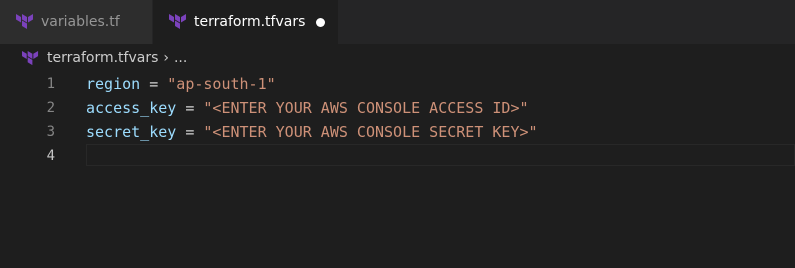  What do you see at coordinates (397, 84) in the screenshot?
I see `code-line: 1 region = "ap-south-1"` at bounding box center [397, 84].